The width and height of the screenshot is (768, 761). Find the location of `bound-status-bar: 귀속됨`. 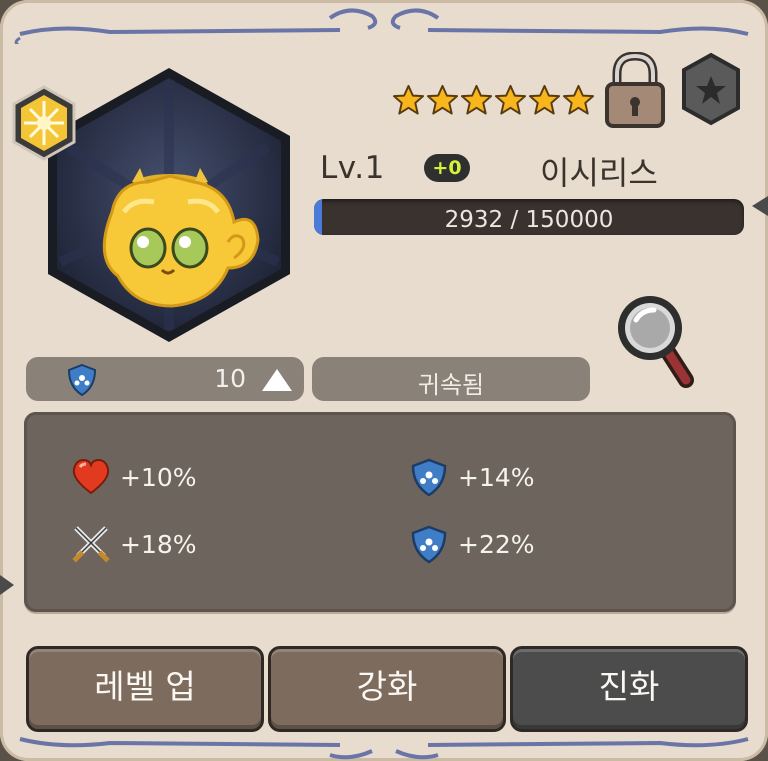

bound-status-bar: 귀속됨 is located at coordinates (451, 379).